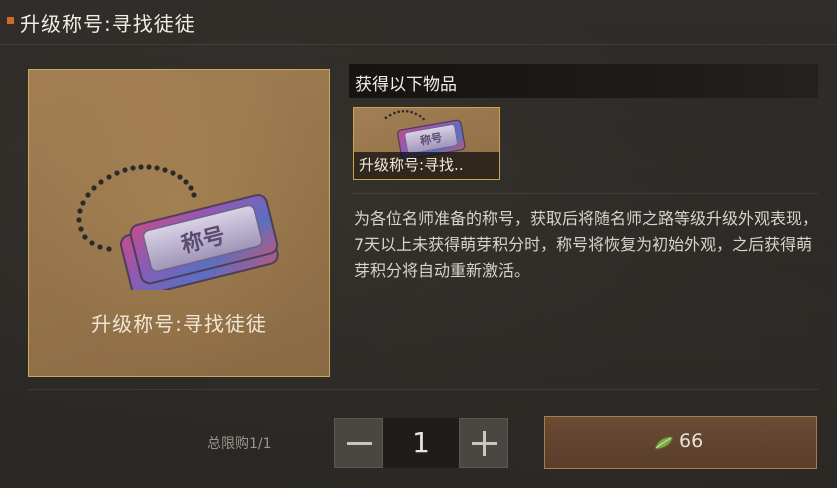 This screenshot has width=837, height=488. I want to click on quantity-stepper: 1, so click(421, 443).